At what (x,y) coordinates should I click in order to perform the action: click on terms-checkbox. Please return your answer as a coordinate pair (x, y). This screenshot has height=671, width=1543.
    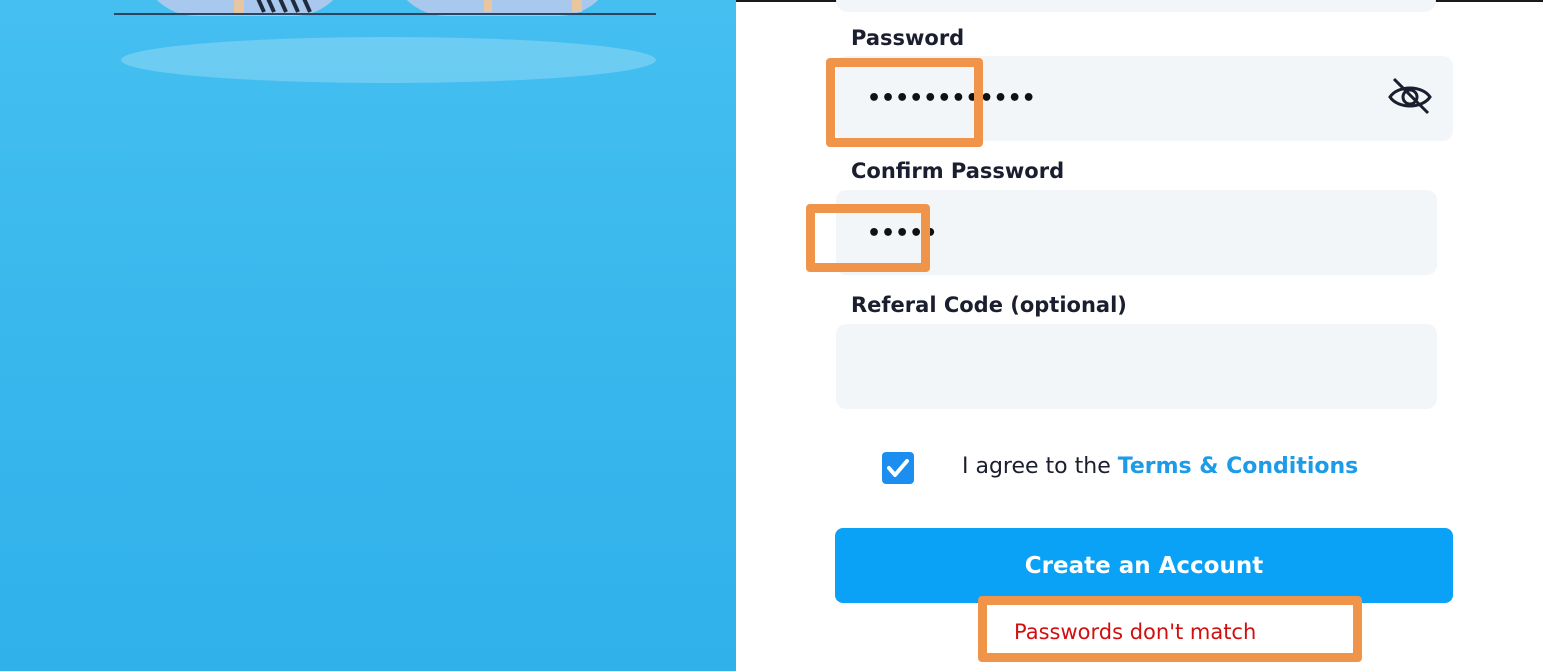
    Looking at the image, I should click on (898, 468).